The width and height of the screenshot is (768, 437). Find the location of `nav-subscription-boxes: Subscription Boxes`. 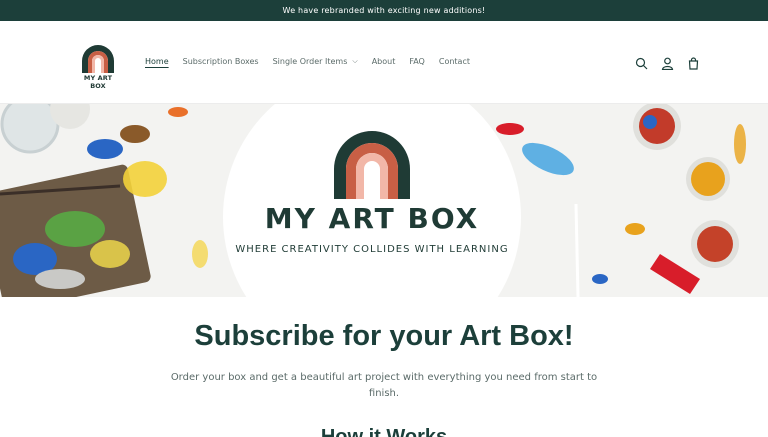

nav-subscription-boxes: Subscription Boxes is located at coordinates (221, 61).